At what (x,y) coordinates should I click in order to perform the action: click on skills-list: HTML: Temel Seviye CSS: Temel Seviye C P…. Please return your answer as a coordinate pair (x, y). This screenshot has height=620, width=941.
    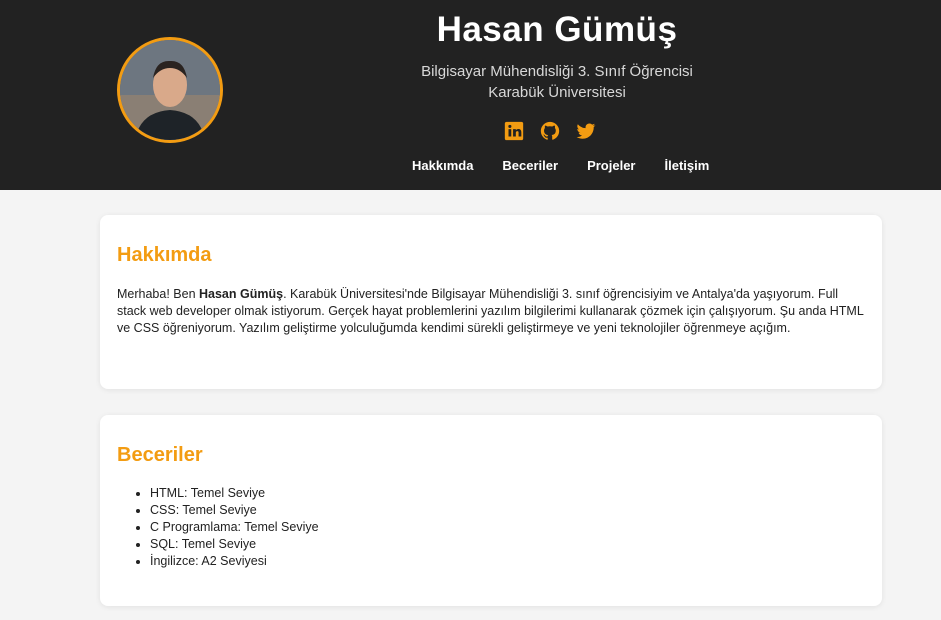
    Looking at the image, I should click on (491, 527).